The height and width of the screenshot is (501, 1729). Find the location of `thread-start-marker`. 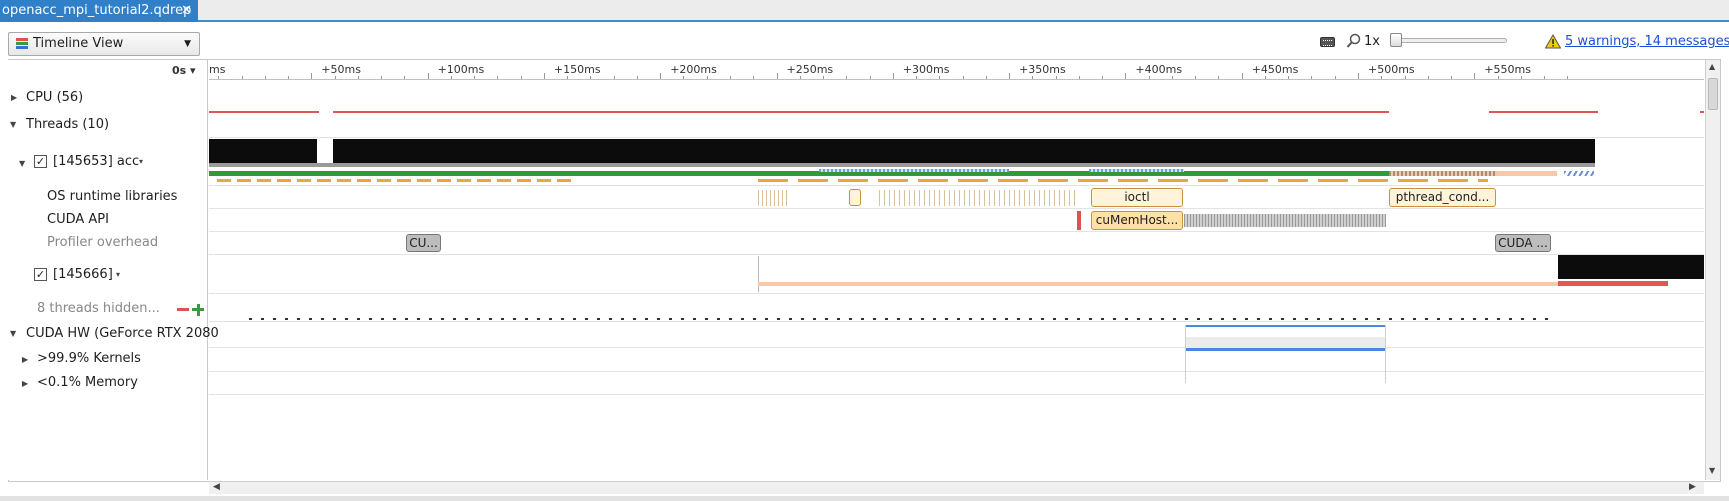

thread-start-marker is located at coordinates (758, 274).